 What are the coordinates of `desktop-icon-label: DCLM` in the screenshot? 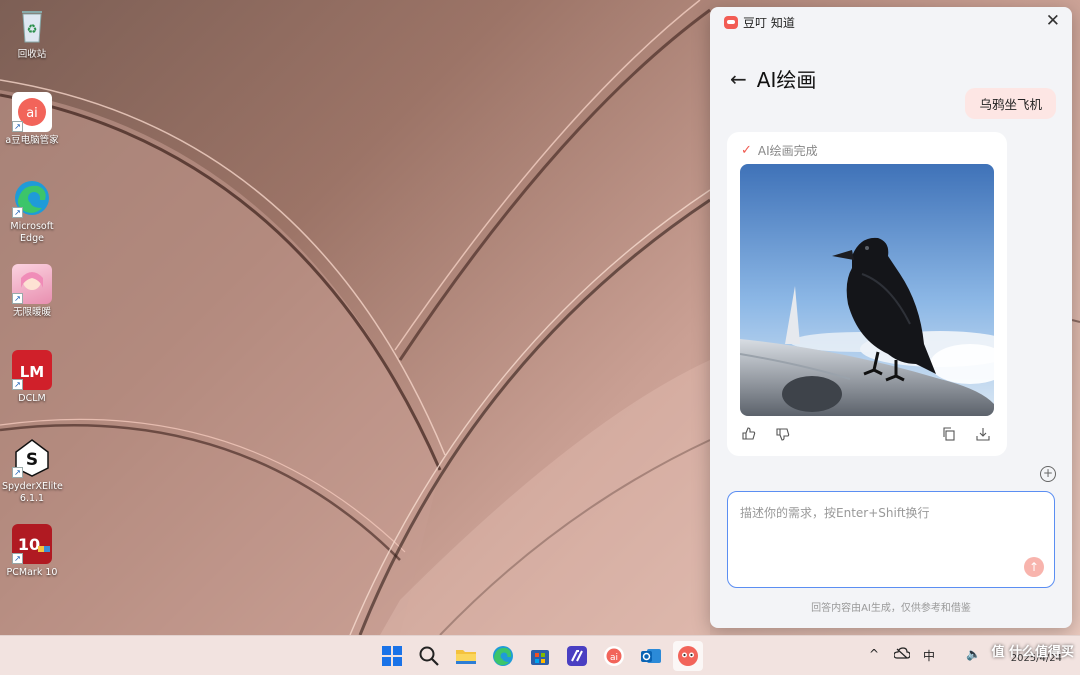 It's located at (32, 398).